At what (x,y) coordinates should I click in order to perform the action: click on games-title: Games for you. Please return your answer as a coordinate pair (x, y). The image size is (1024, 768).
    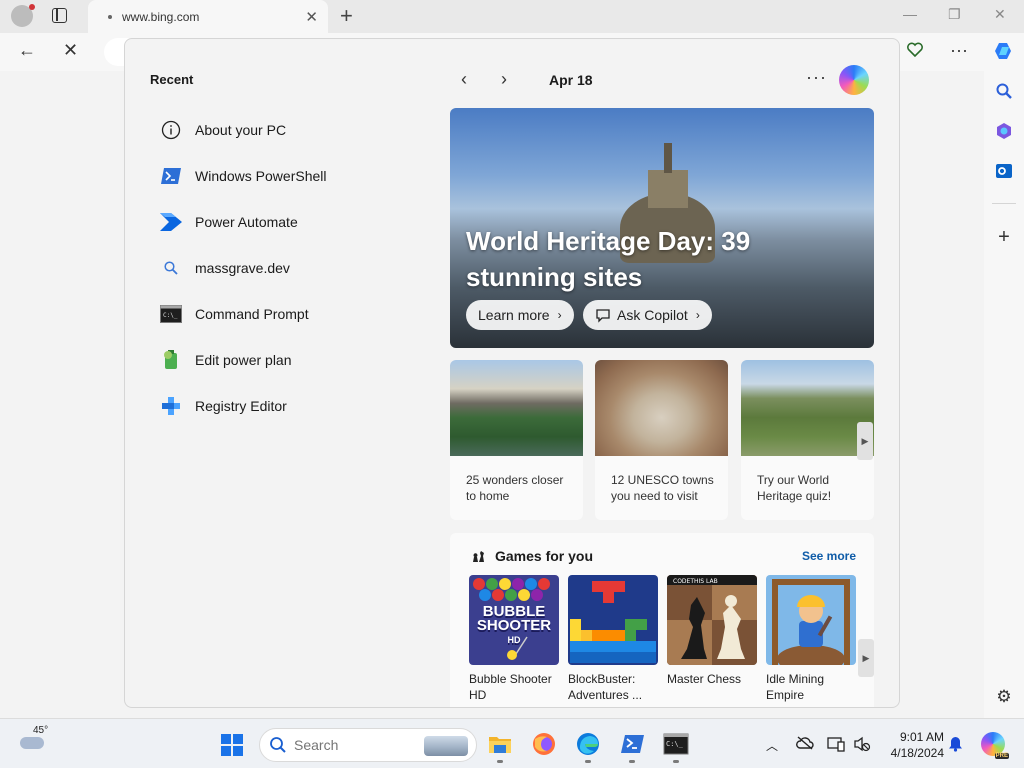
    Looking at the image, I should click on (544, 556).